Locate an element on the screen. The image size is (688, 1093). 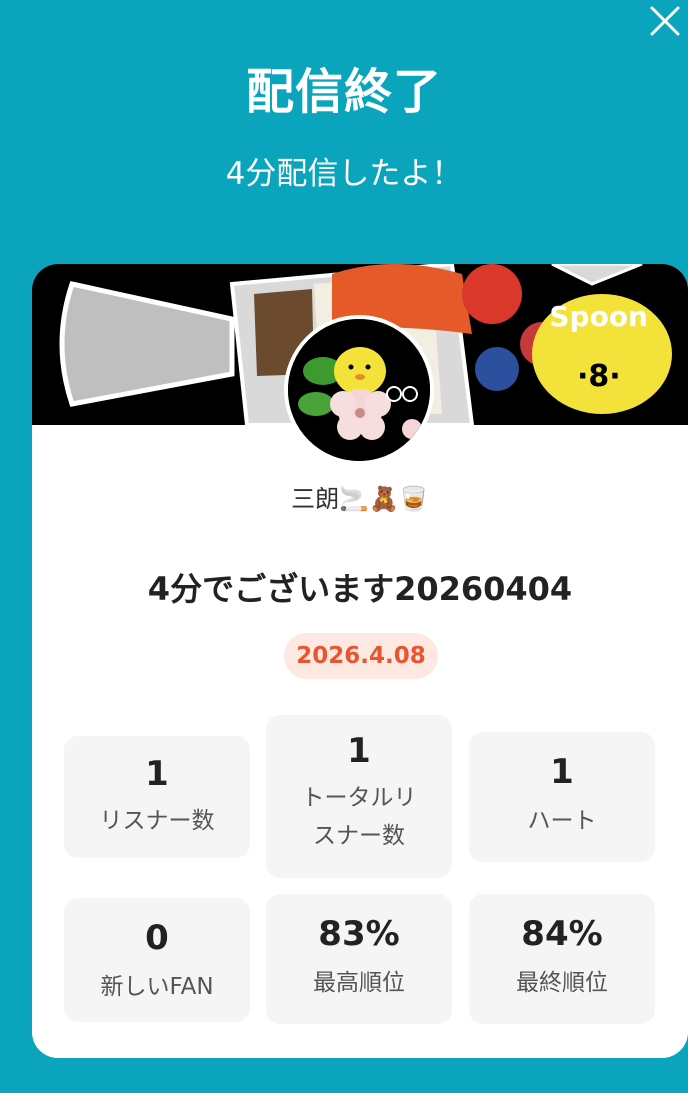
stat-new-fans: 0 新しいFAN is located at coordinates (157, 960).